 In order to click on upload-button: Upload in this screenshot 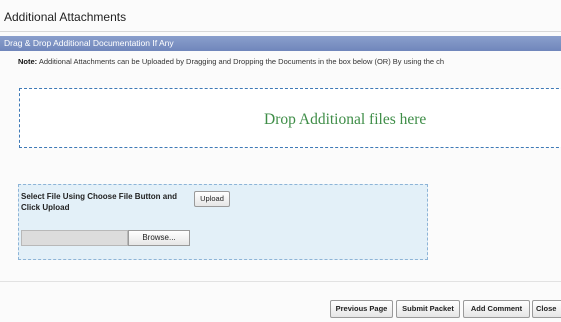, I will do `click(212, 199)`.